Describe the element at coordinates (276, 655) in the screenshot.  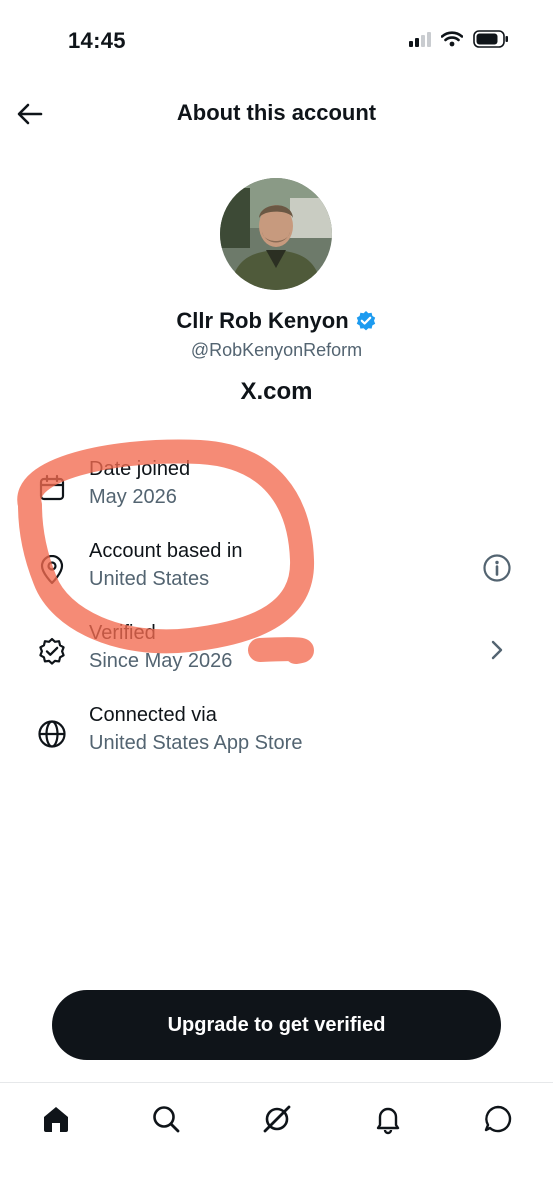
I see `detail-row-verified: Verified Since May 2026` at that location.